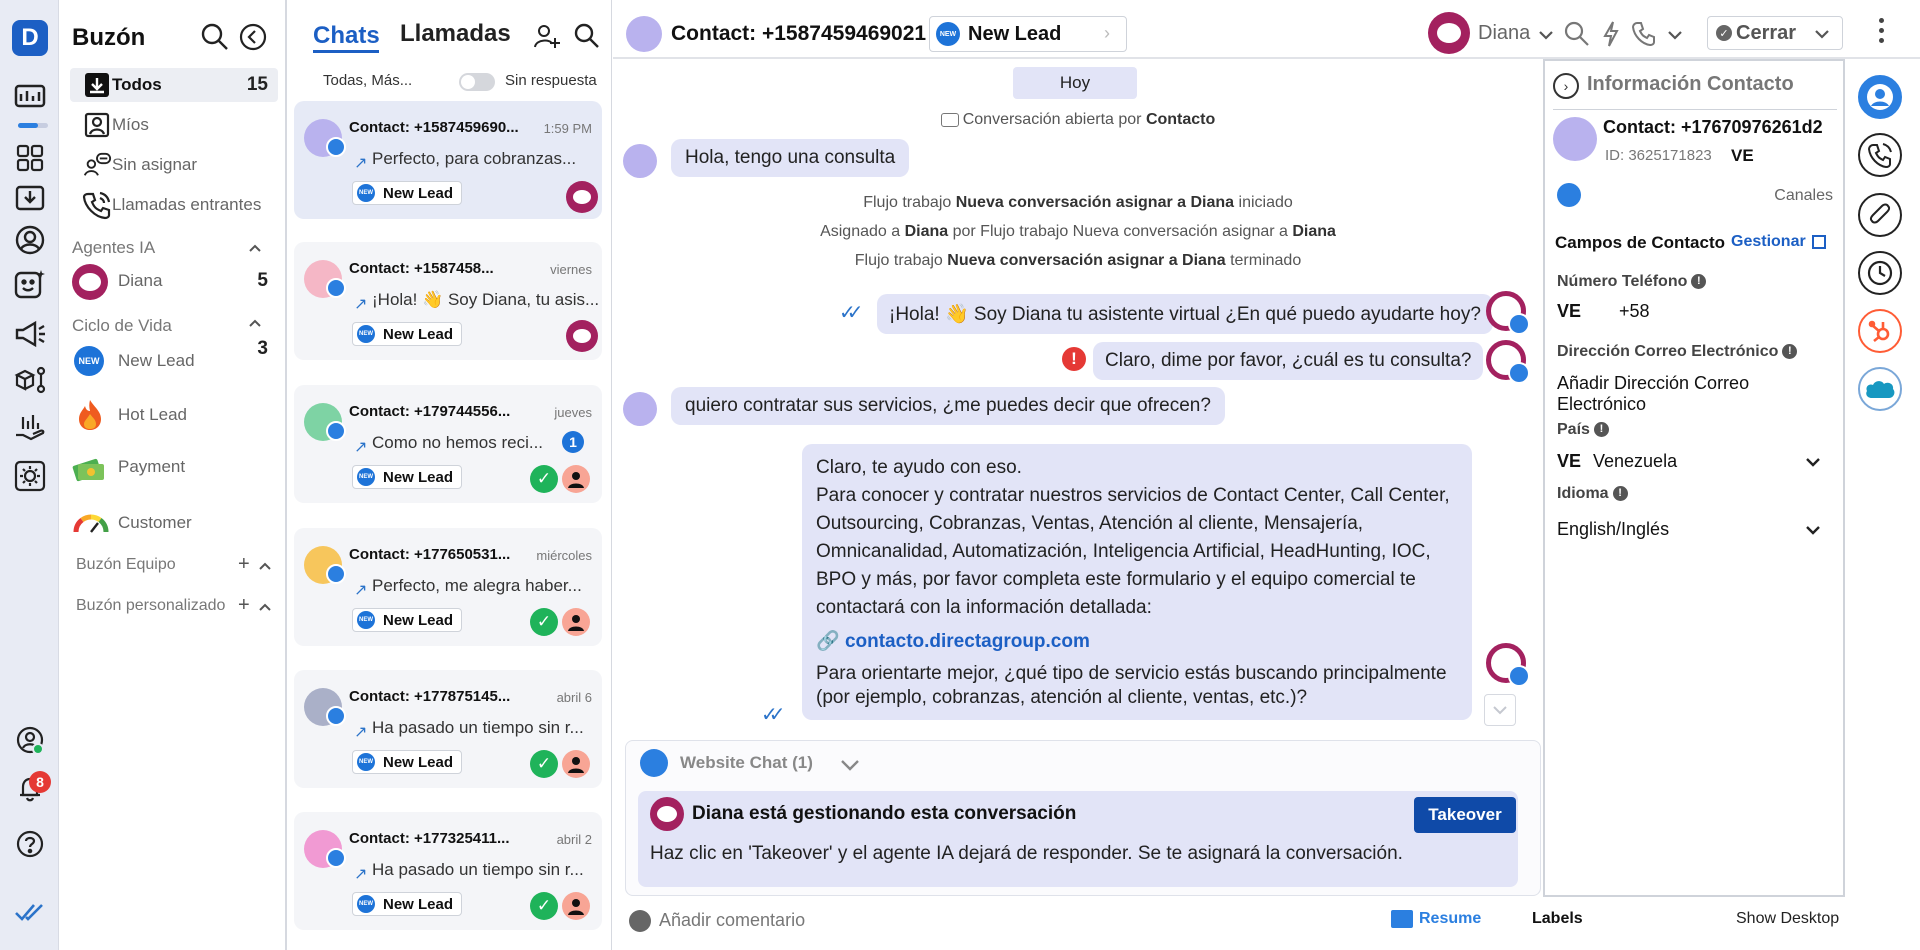 Image resolution: width=1920 pixels, height=950 pixels. I want to click on more-options-icon, so click(1882, 30).